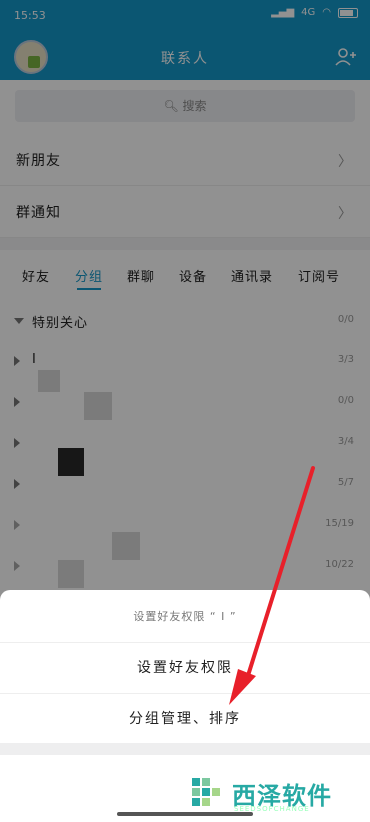  What do you see at coordinates (185, 749) in the screenshot?
I see `sheet-divider` at bounding box center [185, 749].